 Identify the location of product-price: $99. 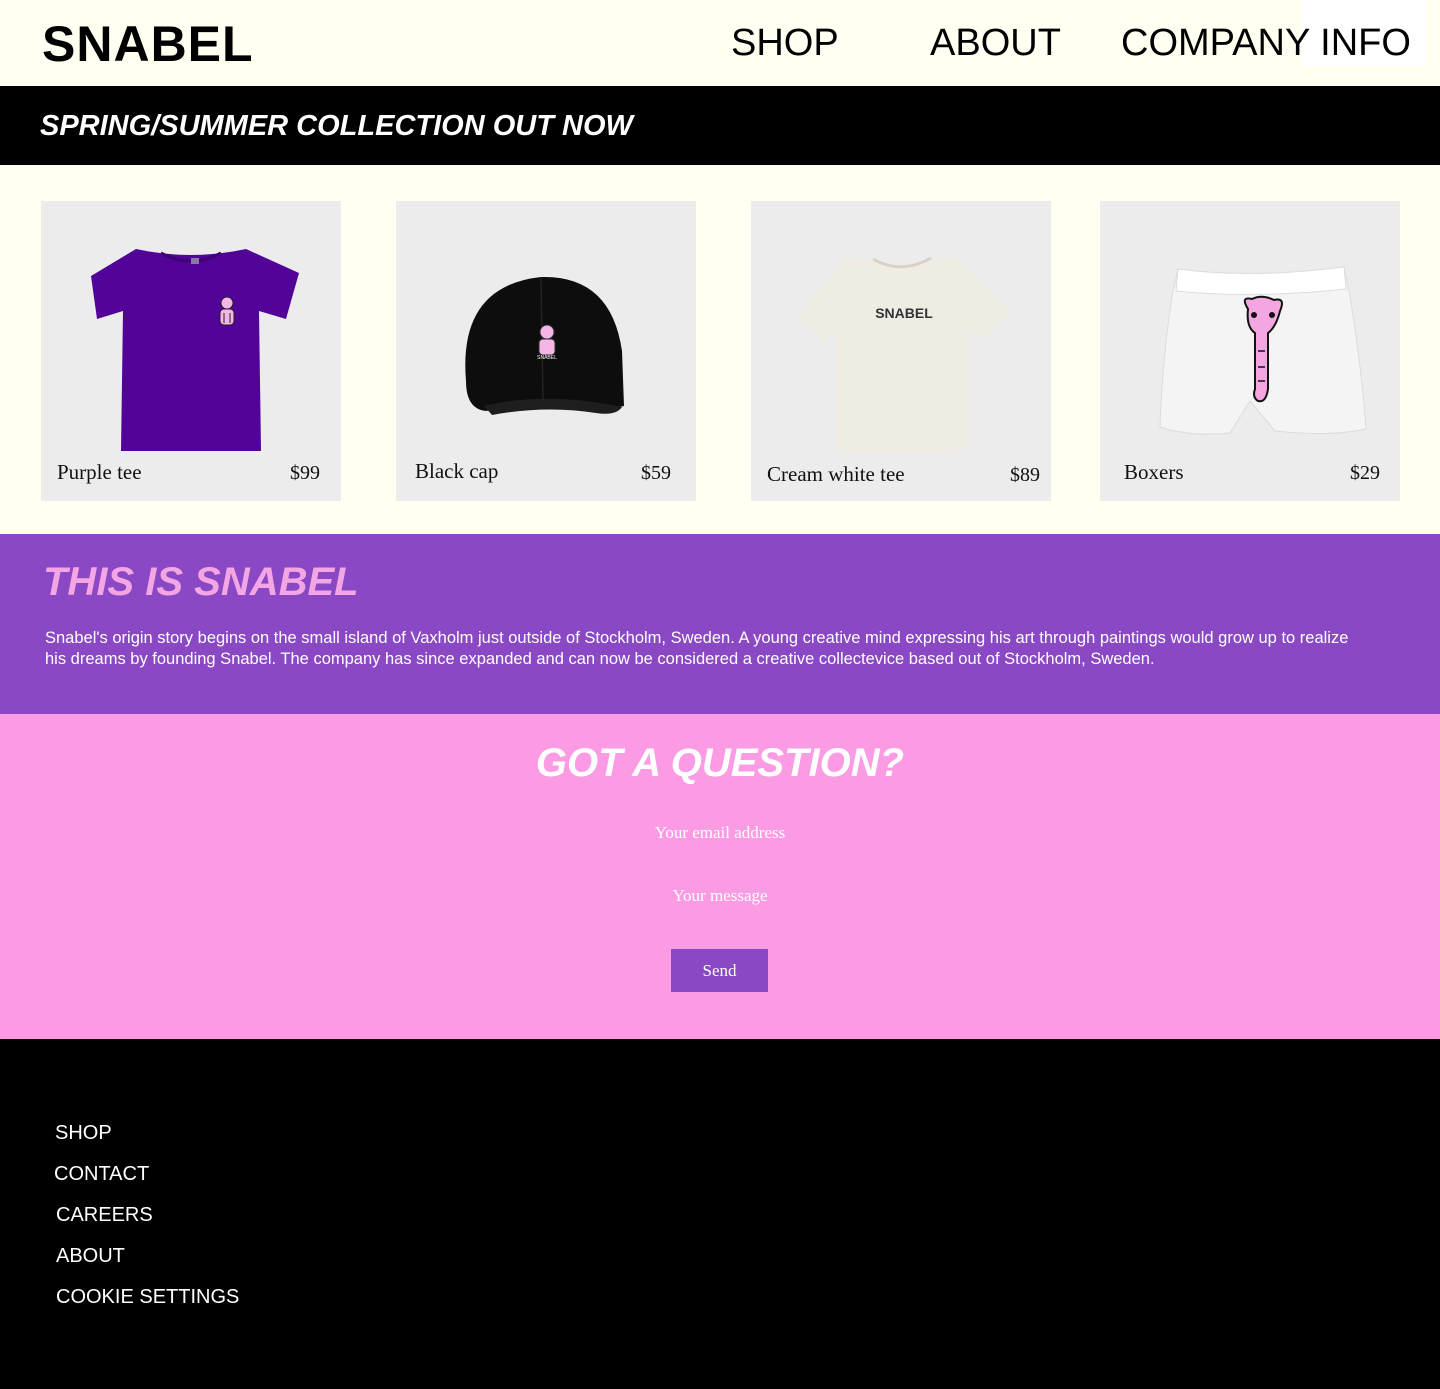
(305, 473).